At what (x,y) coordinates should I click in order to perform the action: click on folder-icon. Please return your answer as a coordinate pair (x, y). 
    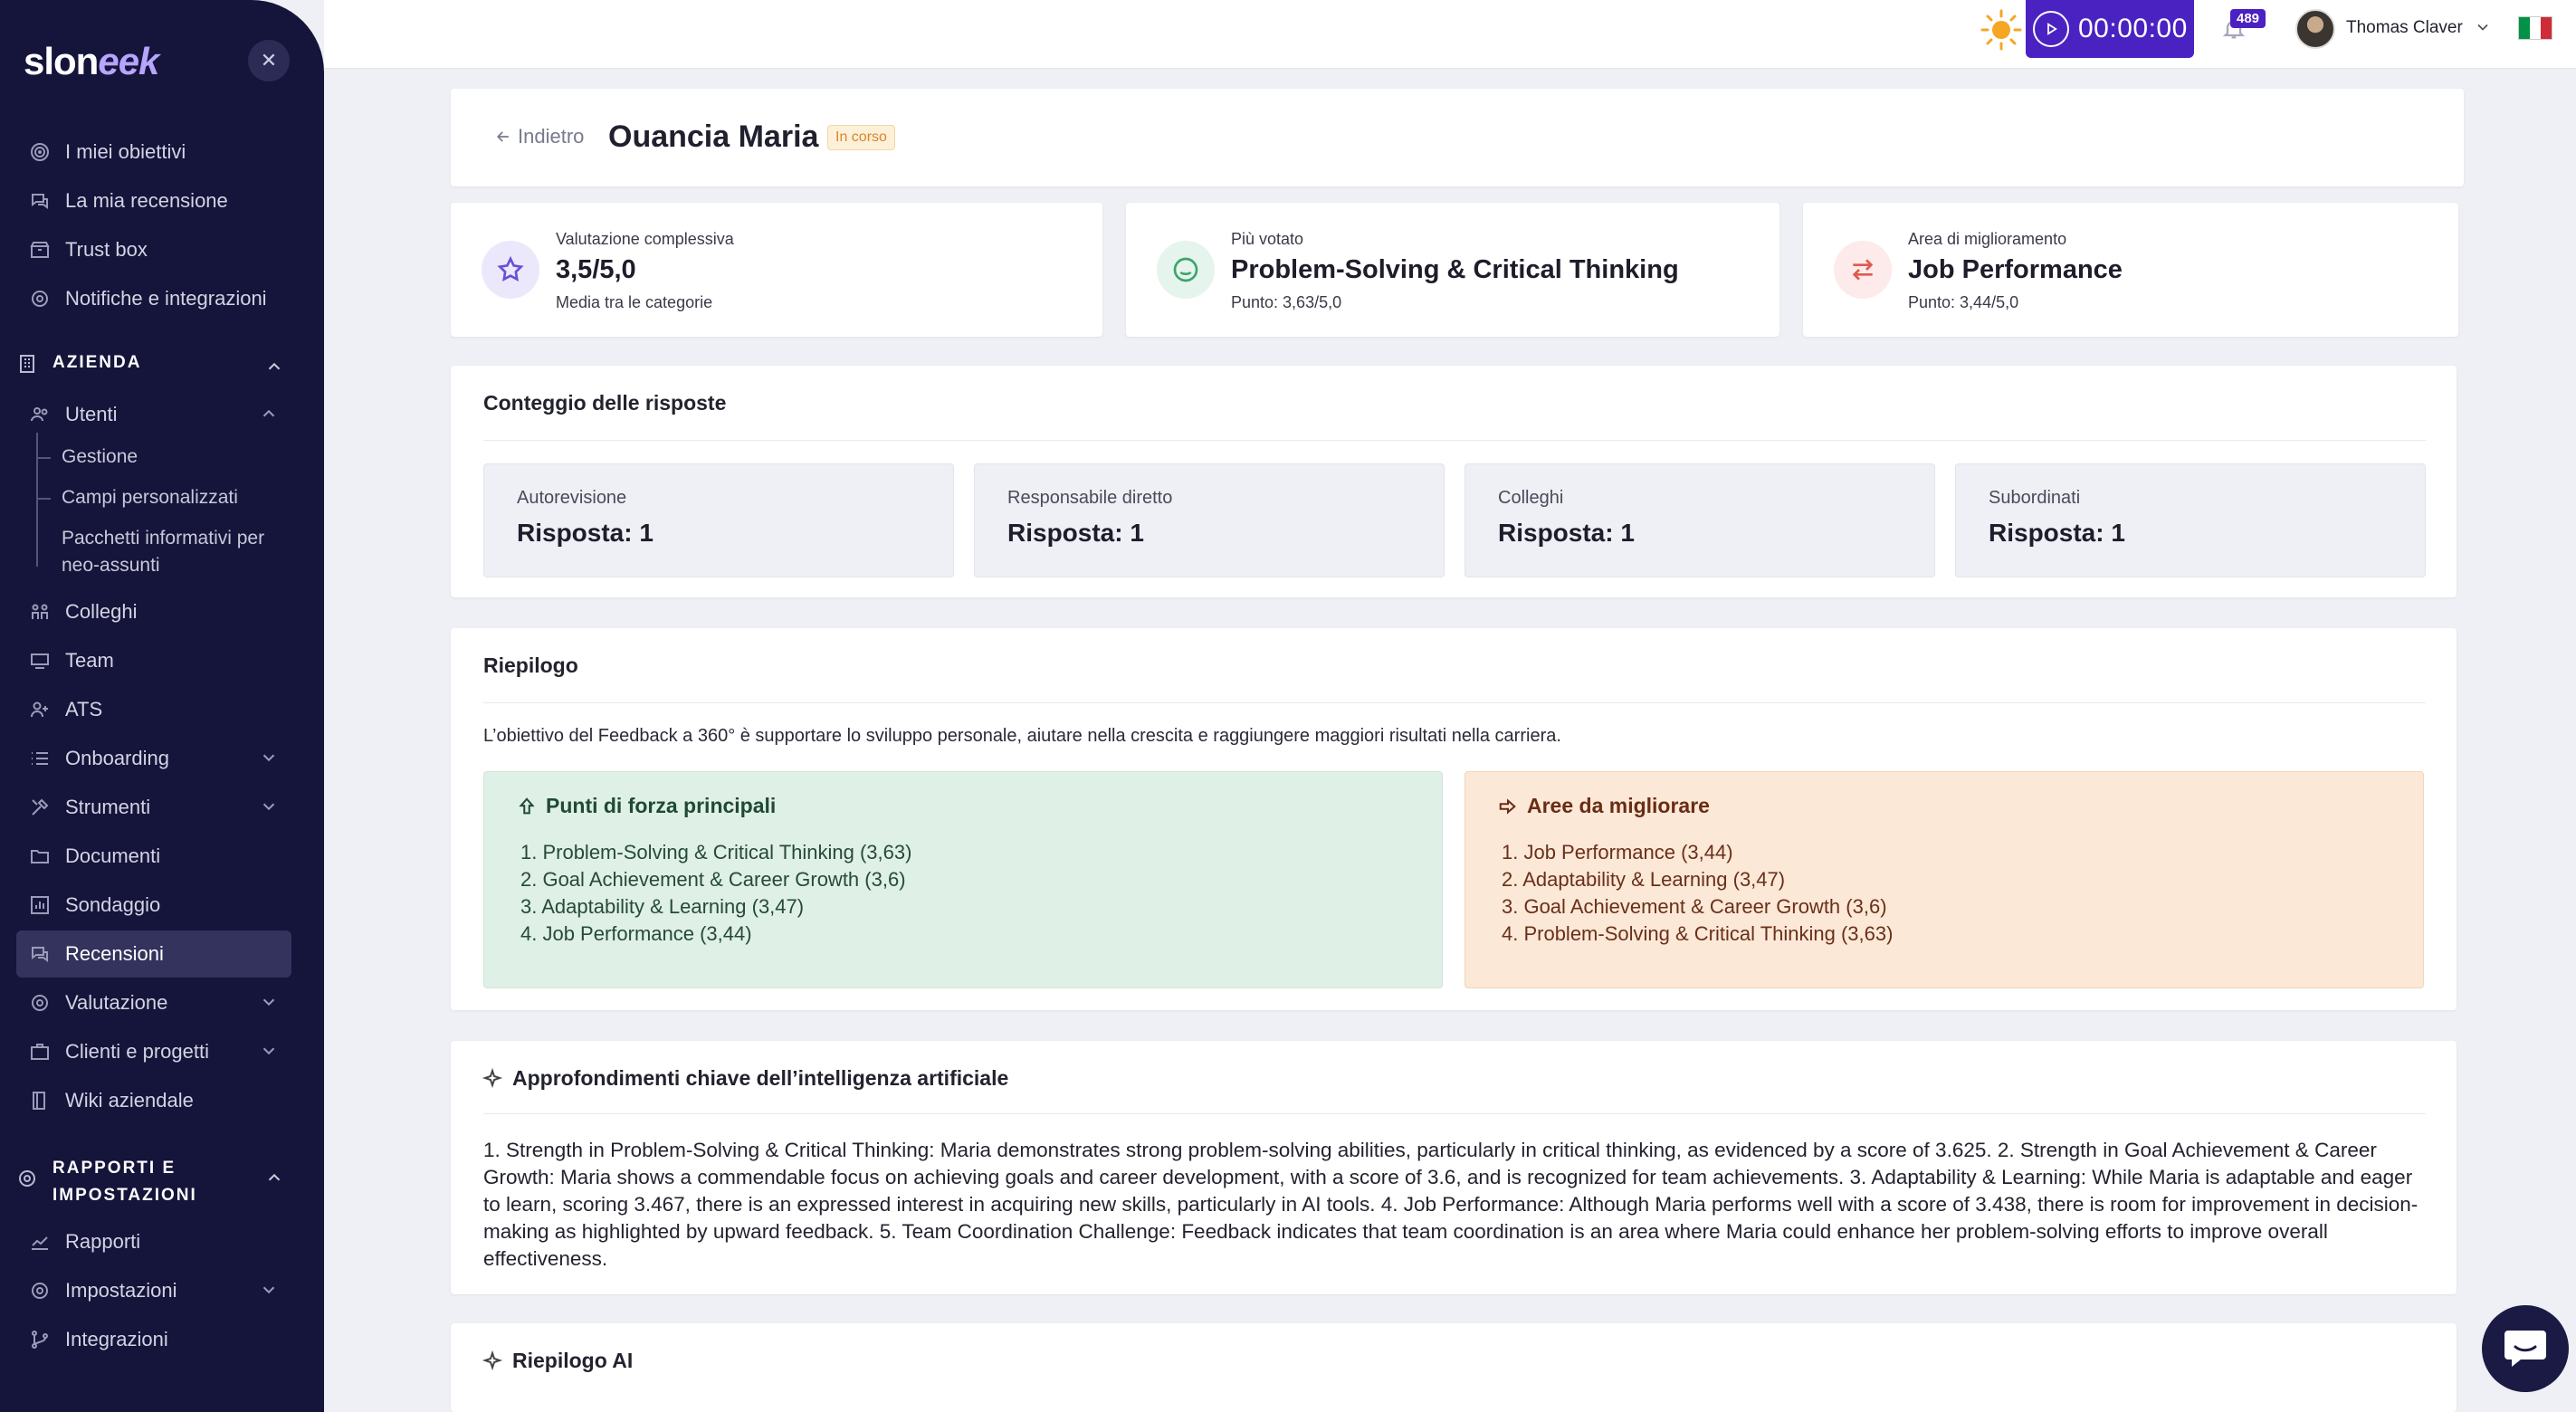
    Looking at the image, I should click on (40, 856).